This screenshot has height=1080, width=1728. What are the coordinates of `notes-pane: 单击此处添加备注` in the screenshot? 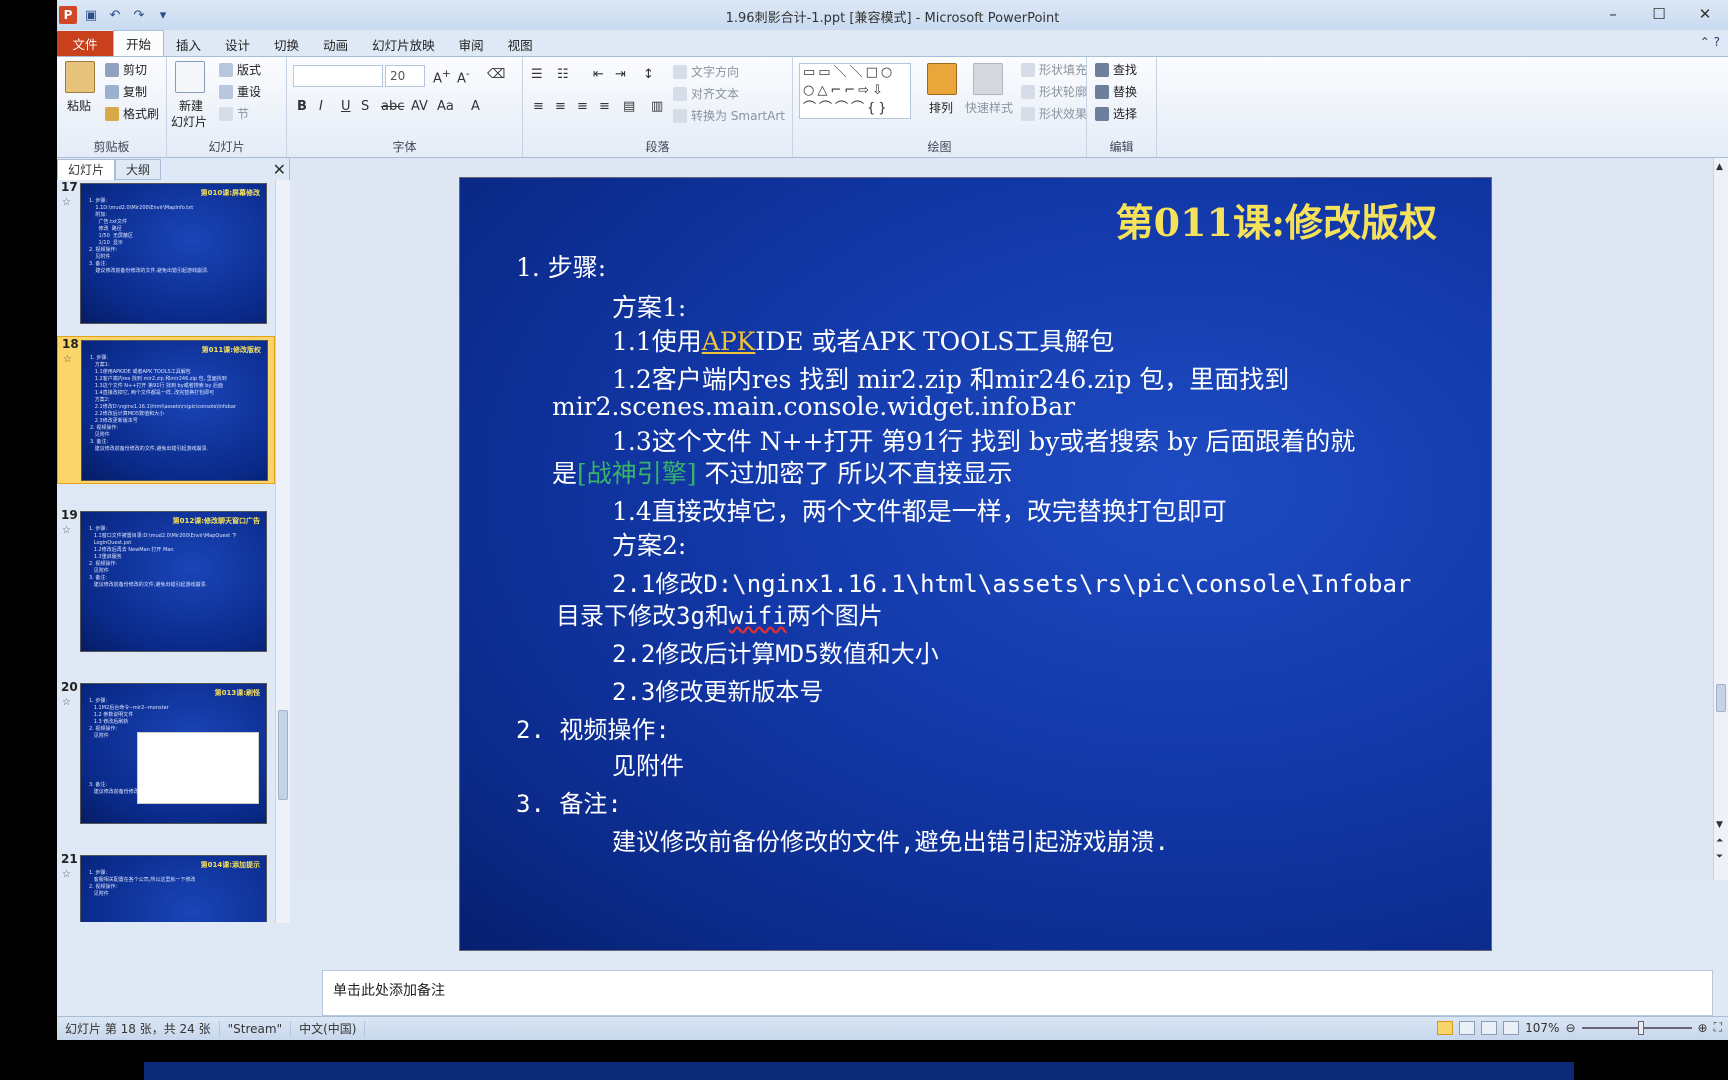 It's located at (1017, 993).